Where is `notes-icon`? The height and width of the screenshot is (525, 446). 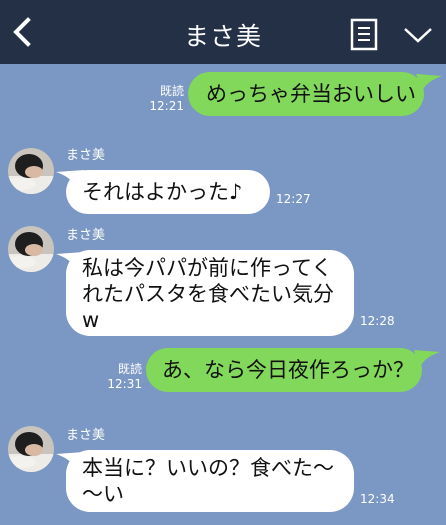
notes-icon is located at coordinates (364, 34).